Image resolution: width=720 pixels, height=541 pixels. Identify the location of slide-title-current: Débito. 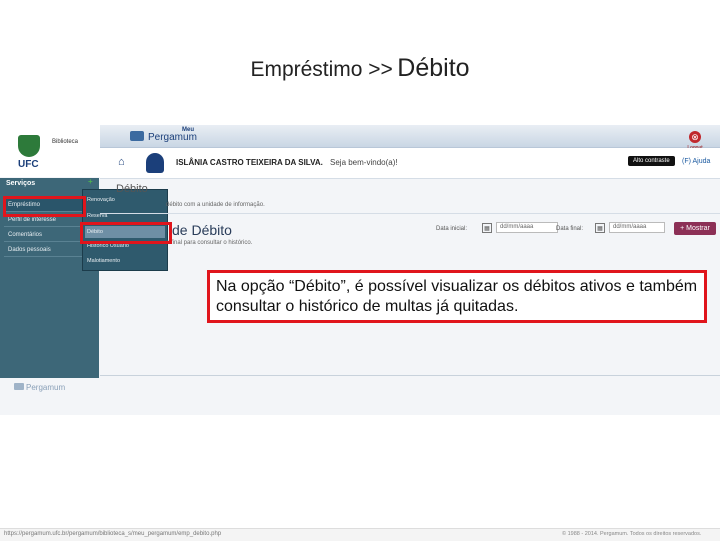
(433, 68).